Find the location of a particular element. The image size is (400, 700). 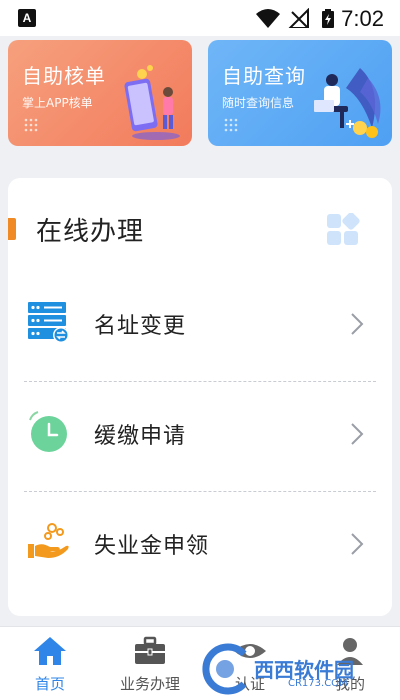

battery-charging-icon is located at coordinates (328, 18).